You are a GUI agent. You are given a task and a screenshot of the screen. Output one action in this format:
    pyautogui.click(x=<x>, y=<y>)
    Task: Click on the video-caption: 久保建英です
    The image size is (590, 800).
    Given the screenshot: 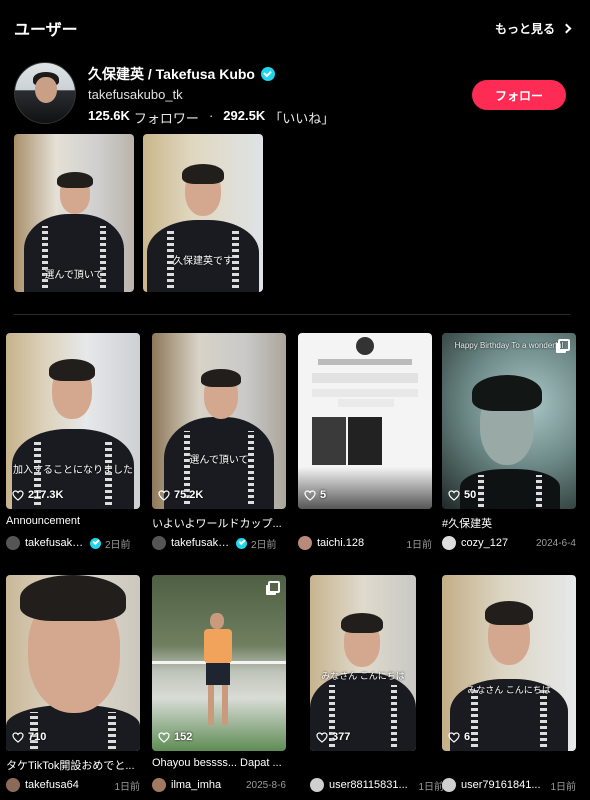 What is the action you would take?
    pyautogui.click(x=203, y=261)
    